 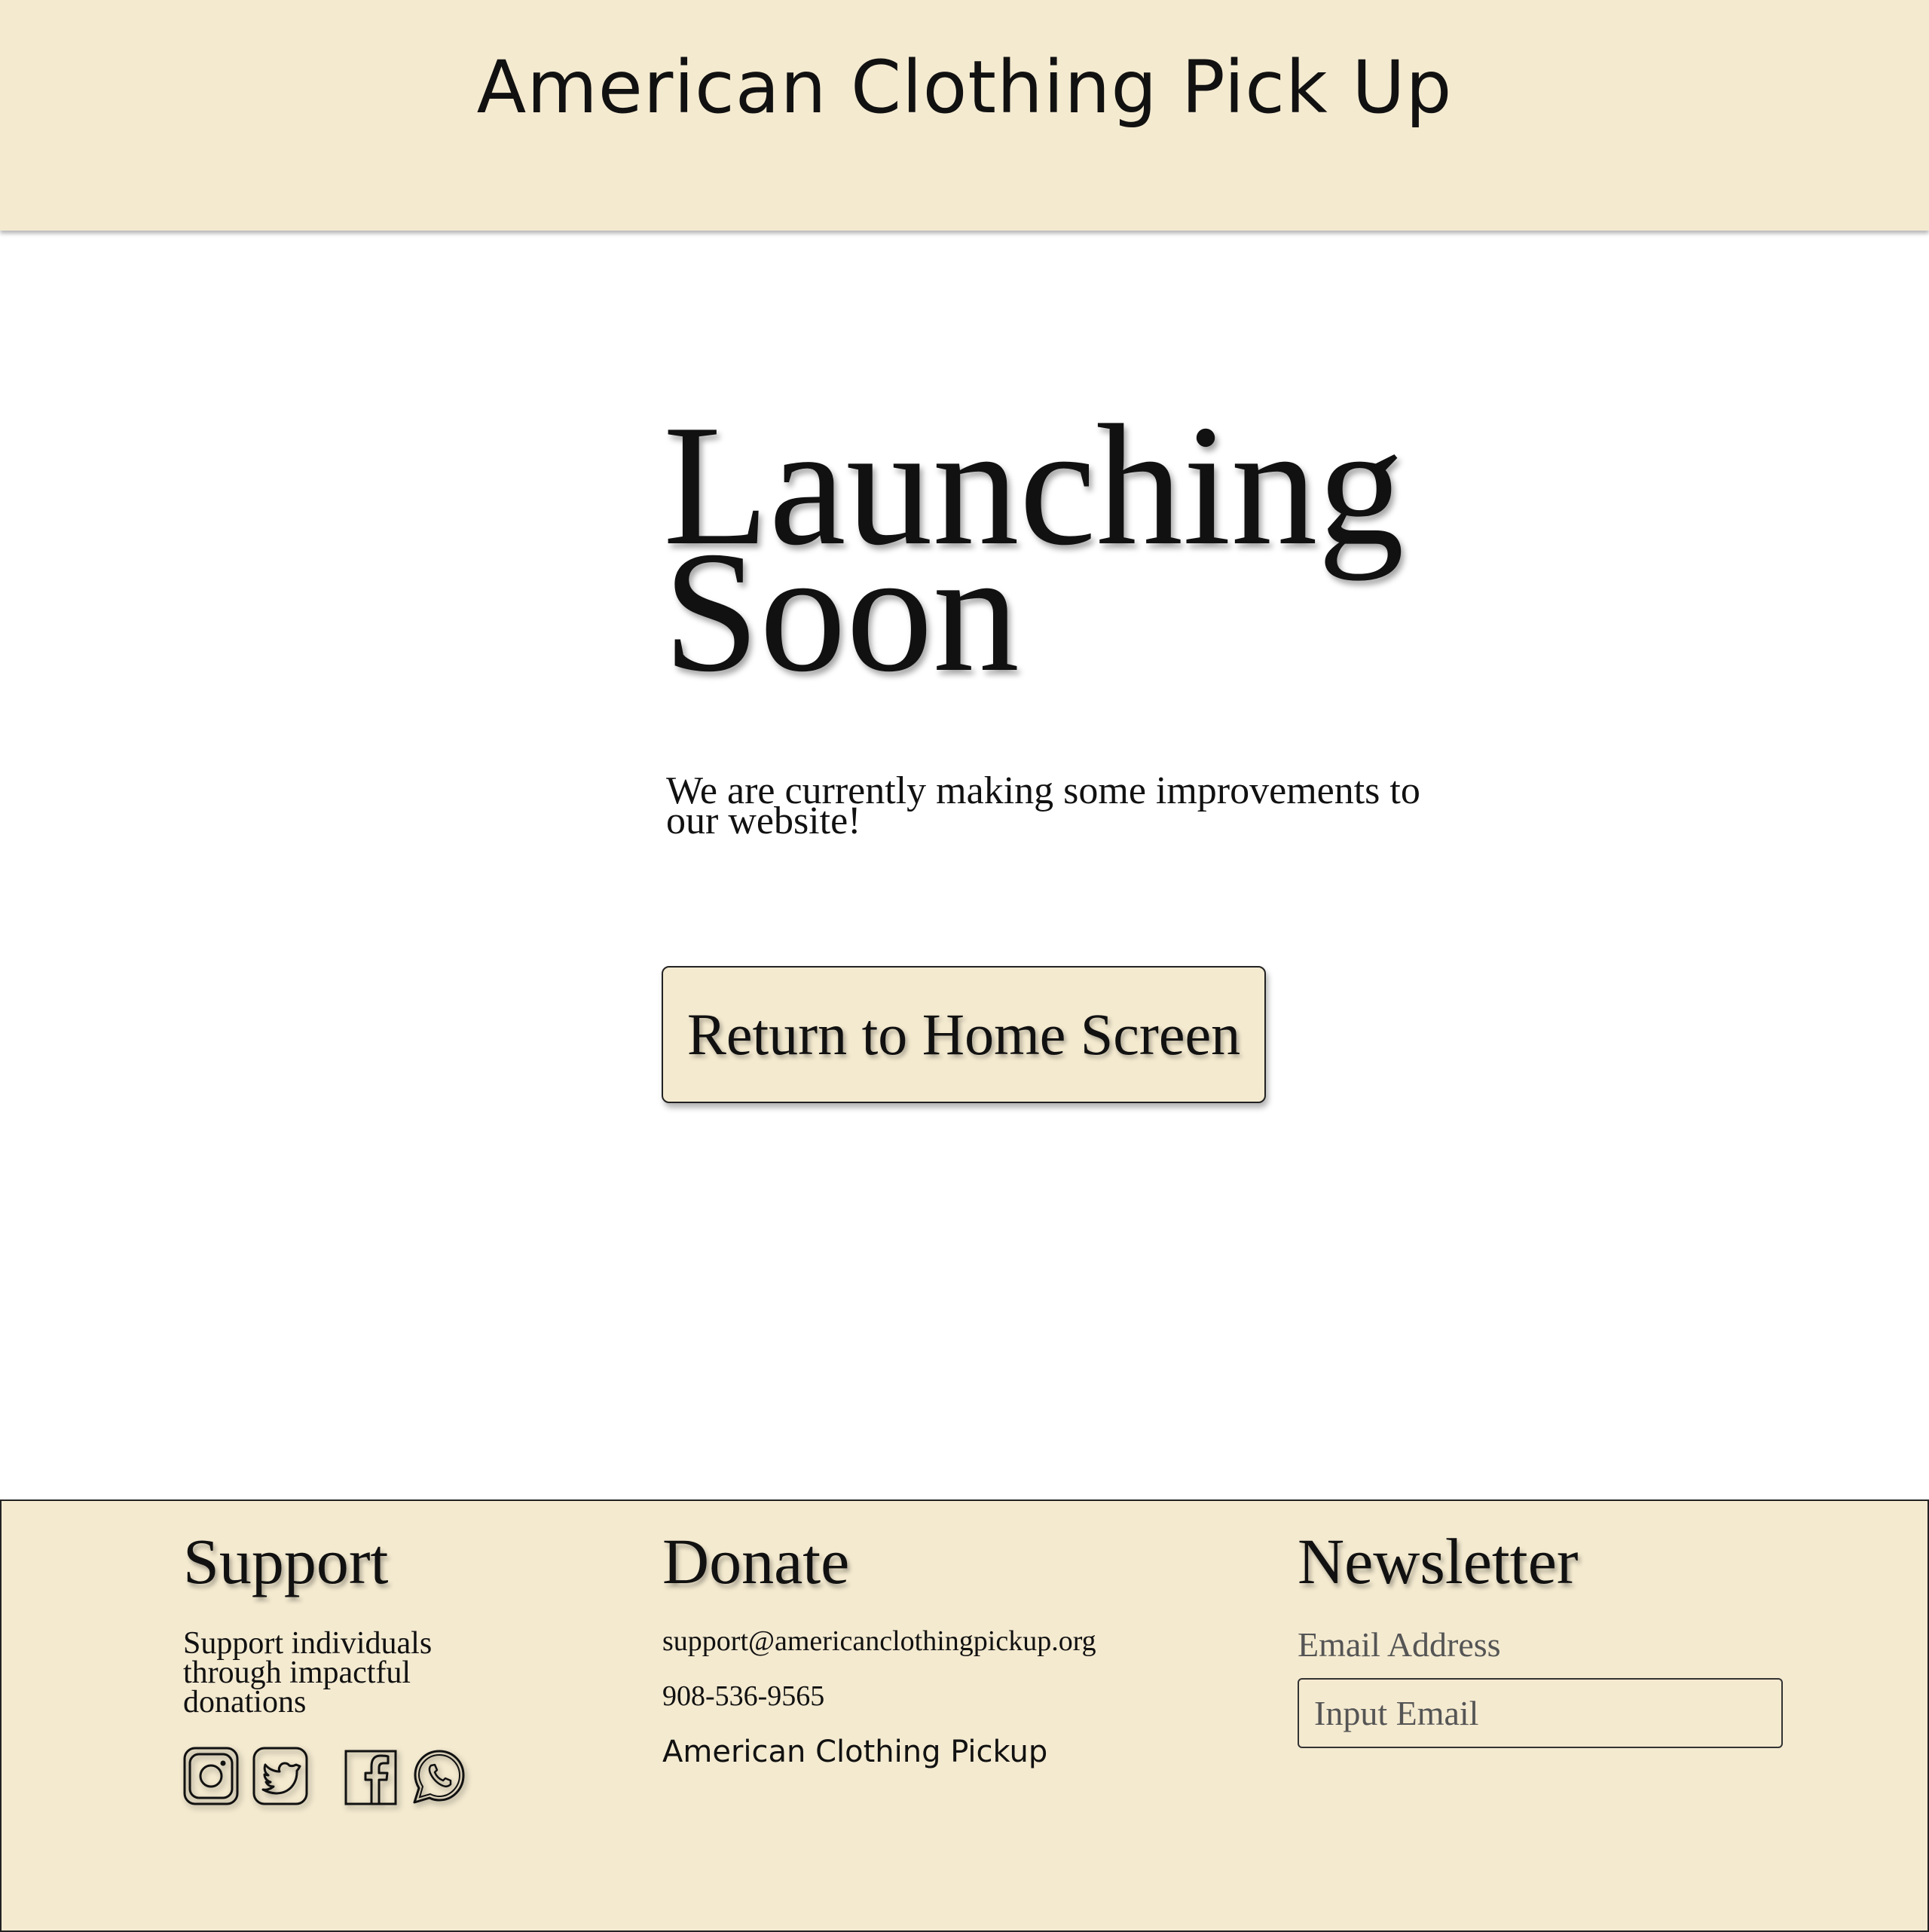 I want to click on instagram-icon, so click(x=211, y=1777).